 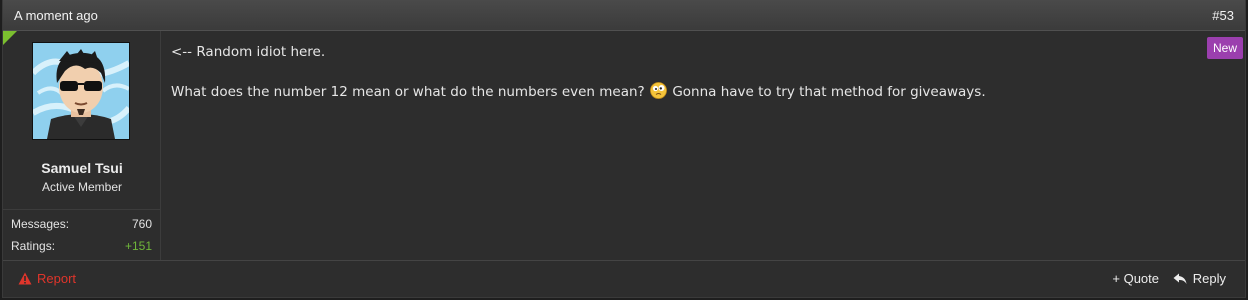 I want to click on user-title: Active Member, so click(x=82, y=187).